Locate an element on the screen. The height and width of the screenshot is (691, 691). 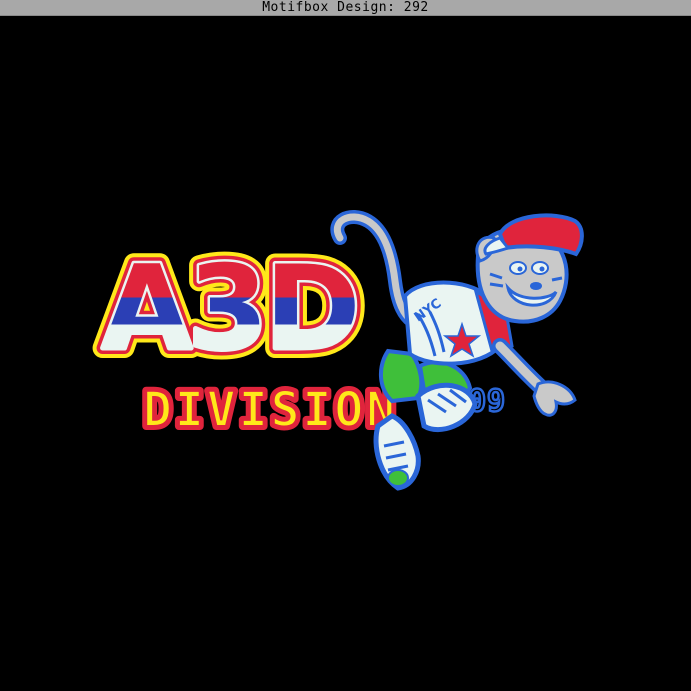
window-title: Motifbox Design: 292 is located at coordinates (345, 7).